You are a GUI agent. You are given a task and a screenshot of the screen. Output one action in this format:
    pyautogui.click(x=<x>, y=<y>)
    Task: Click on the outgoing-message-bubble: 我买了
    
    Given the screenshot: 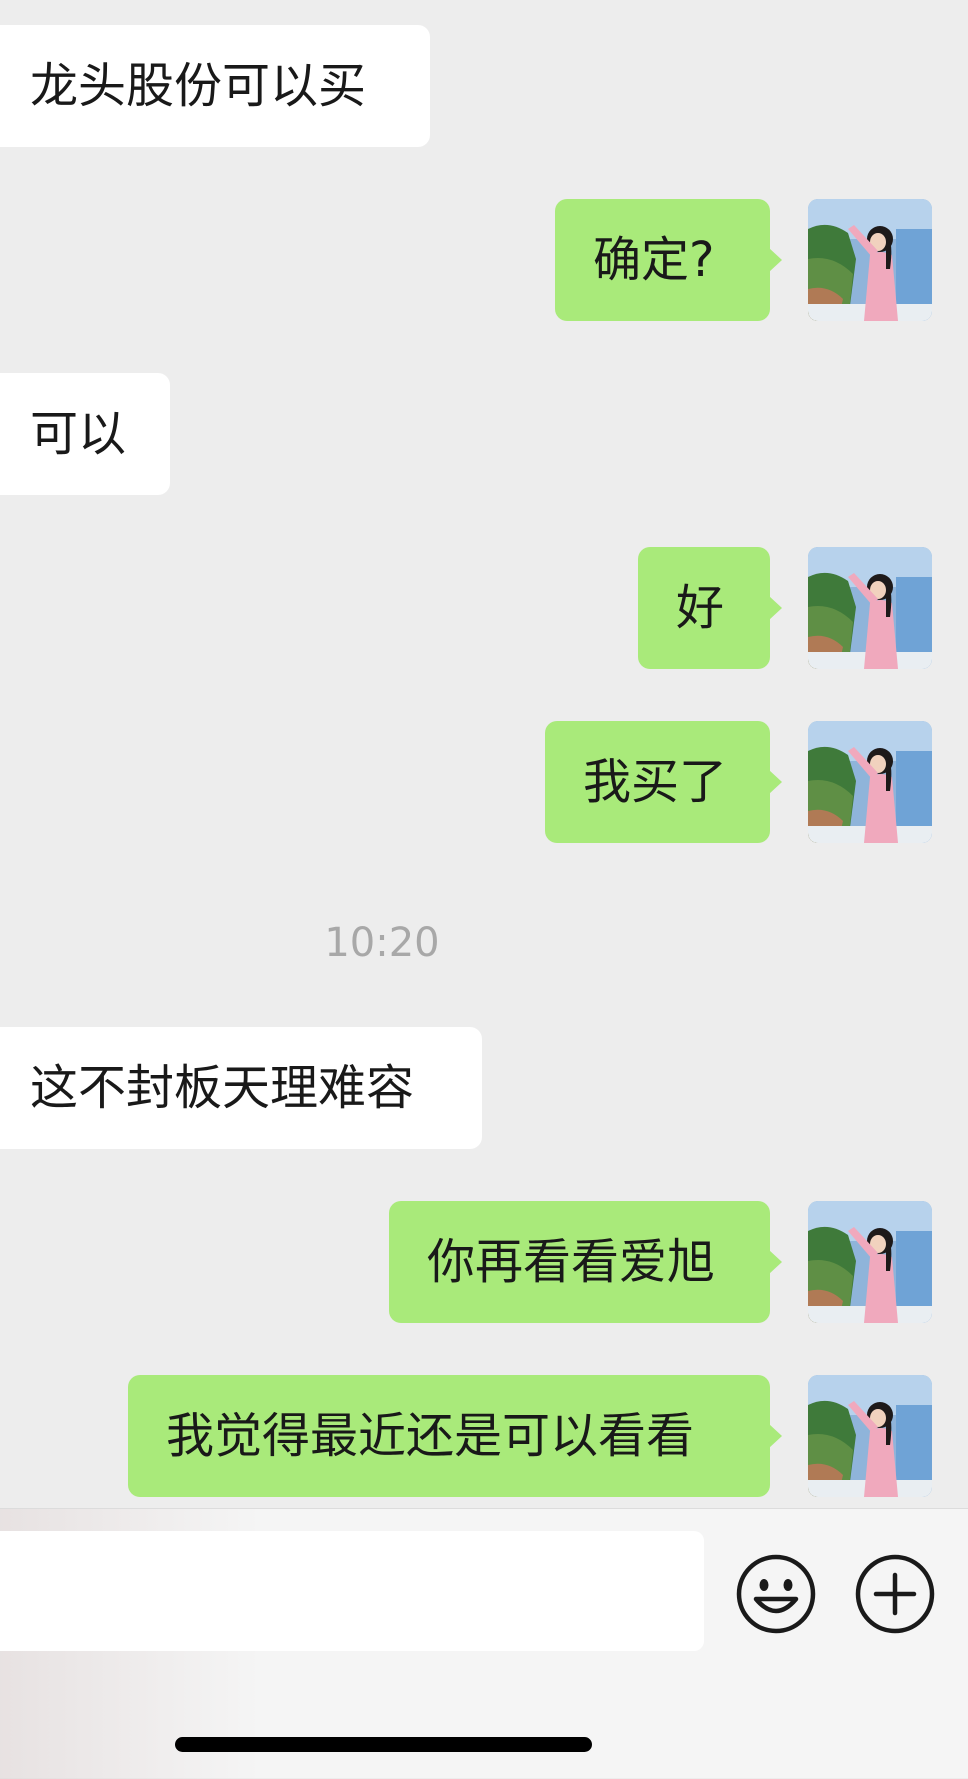 What is the action you would take?
    pyautogui.click(x=663, y=782)
    